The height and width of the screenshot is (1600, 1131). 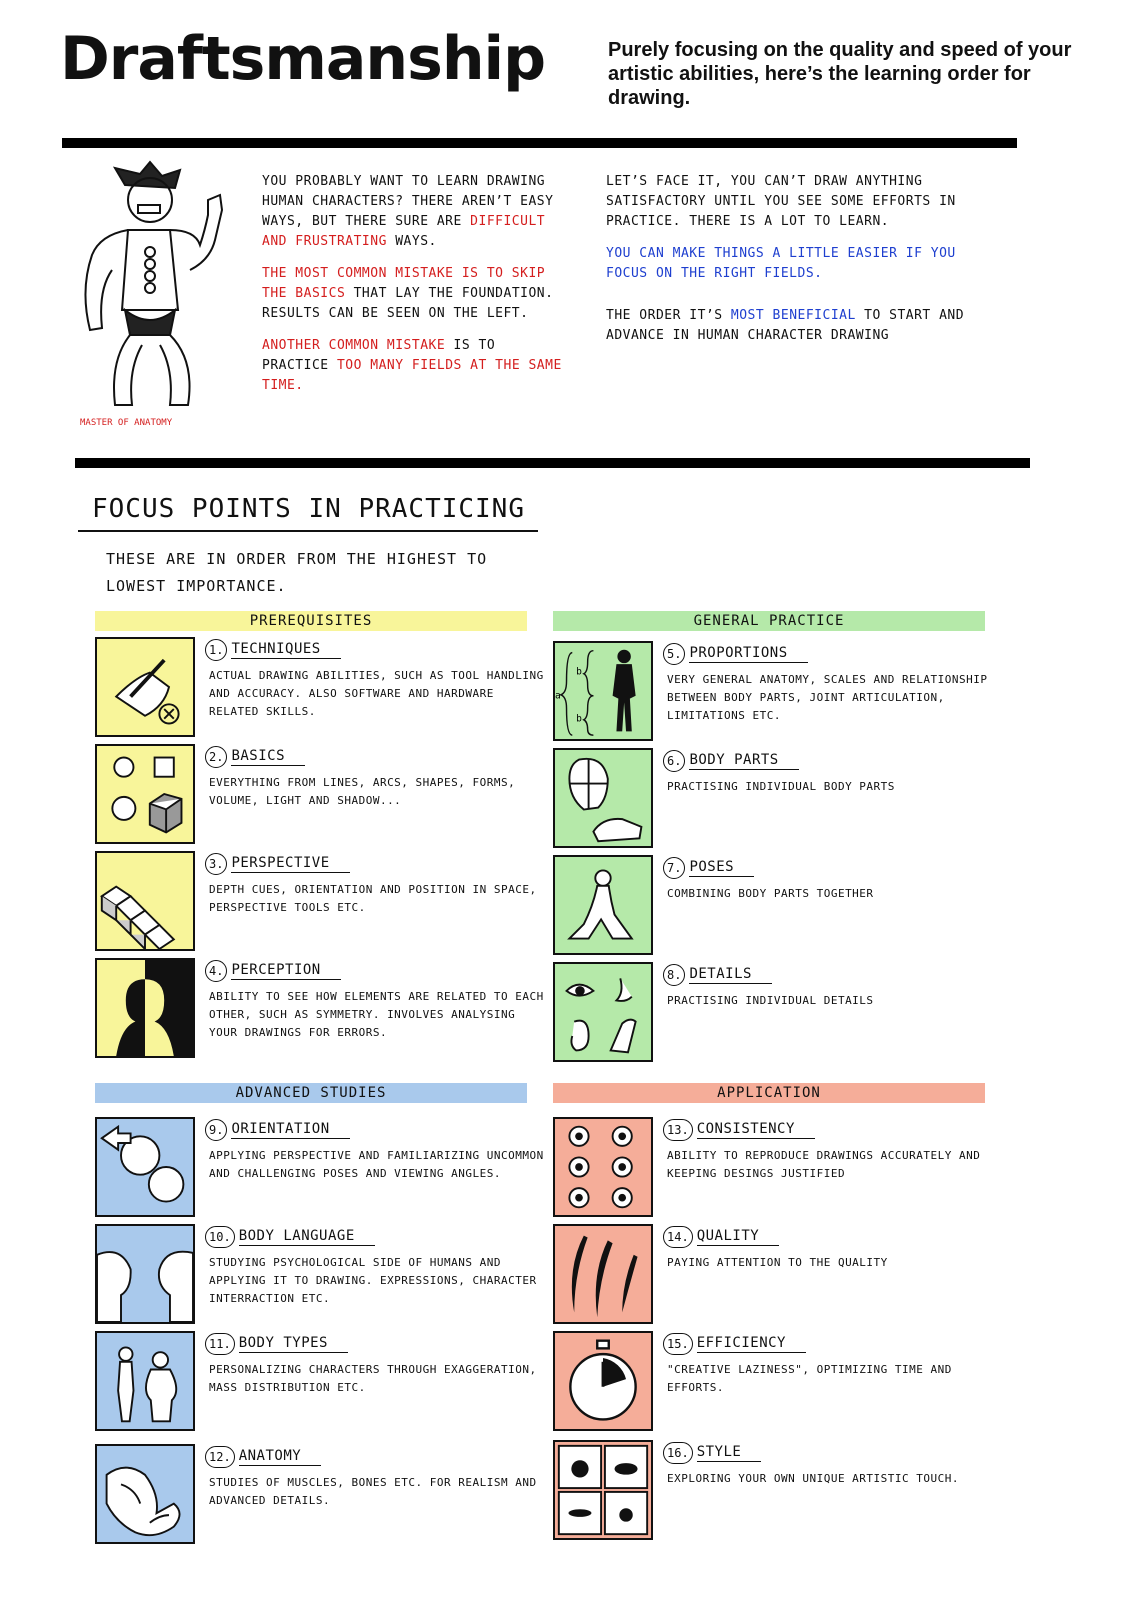 What do you see at coordinates (603, 1012) in the screenshot?
I see `details-icon` at bounding box center [603, 1012].